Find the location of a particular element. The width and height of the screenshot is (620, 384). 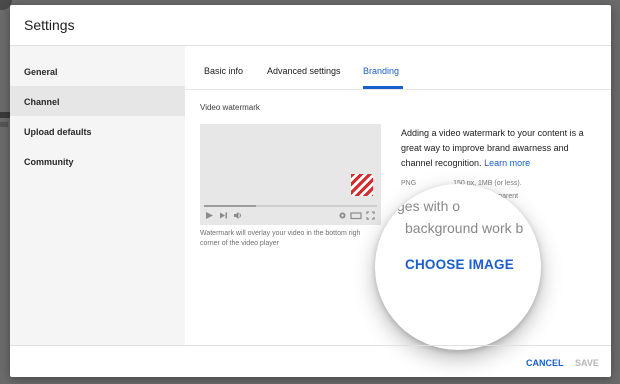

sidebar-item-community: Community is located at coordinates (97, 161).